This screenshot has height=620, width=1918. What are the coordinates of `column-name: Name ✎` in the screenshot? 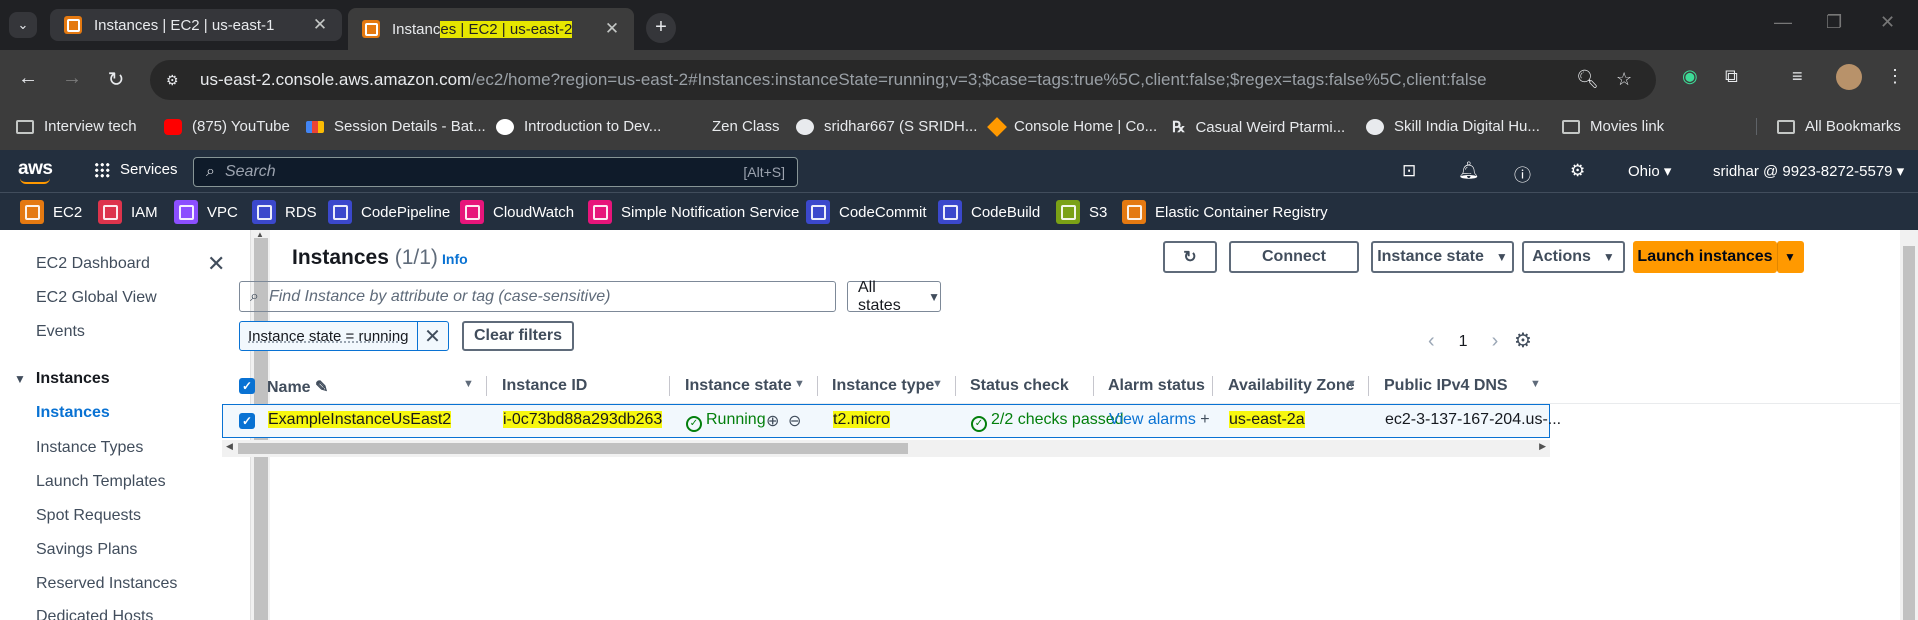 It's located at (377, 387).